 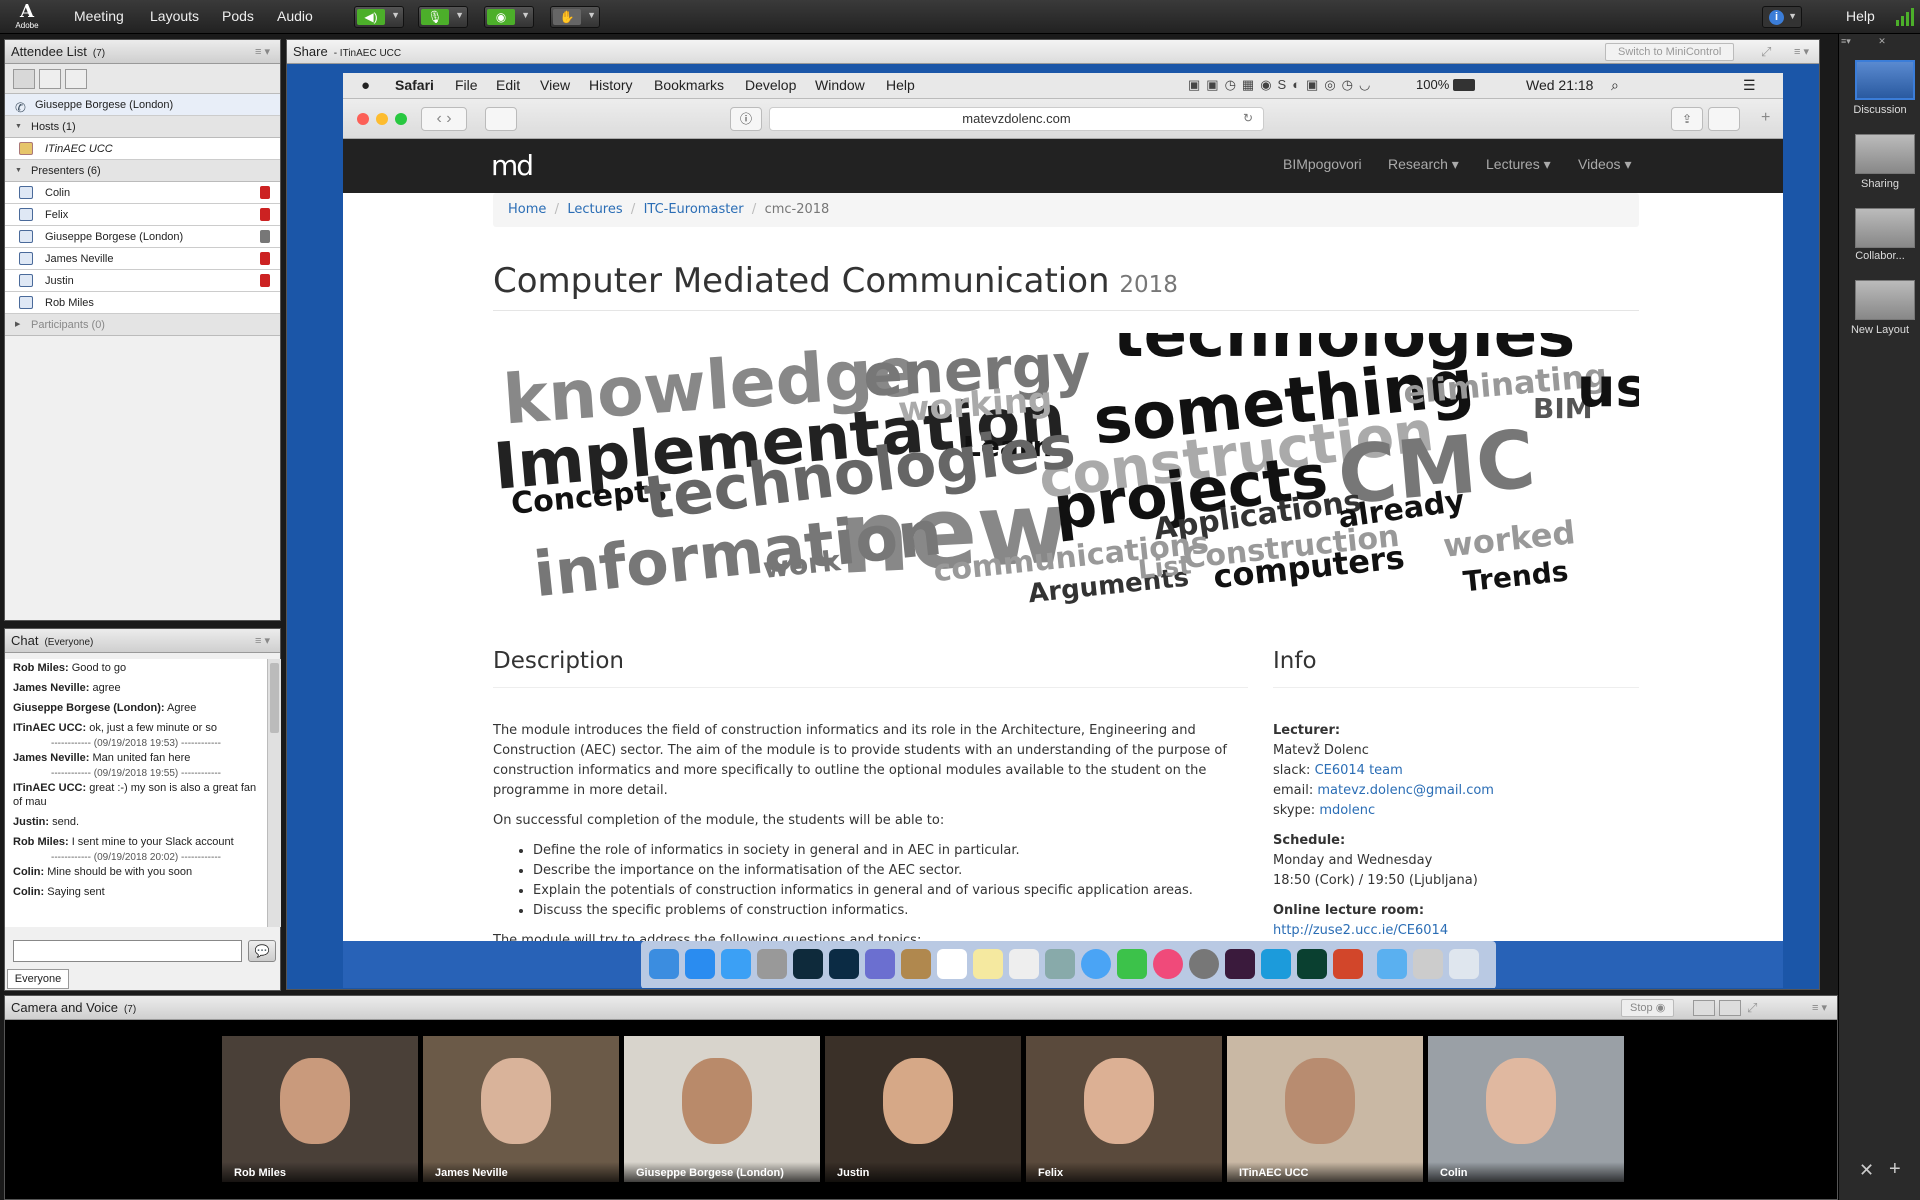 What do you see at coordinates (1124, 1109) in the screenshot?
I see `video-tile: Felix` at bounding box center [1124, 1109].